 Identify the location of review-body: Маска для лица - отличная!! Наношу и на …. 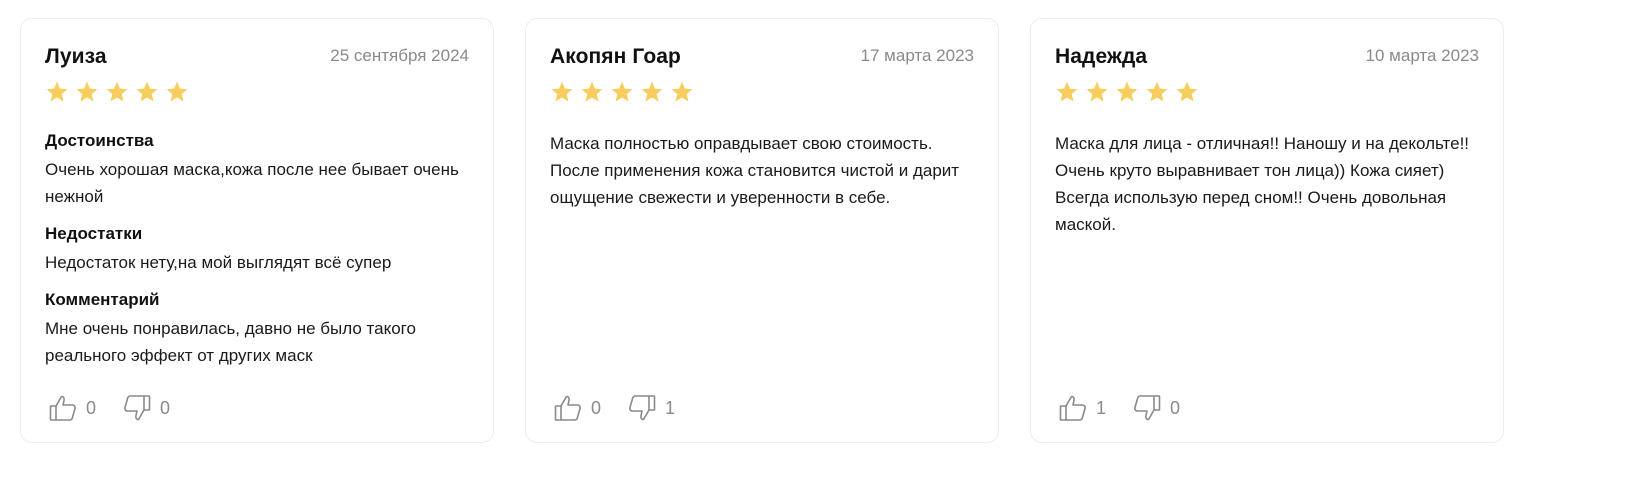
(1267, 184).